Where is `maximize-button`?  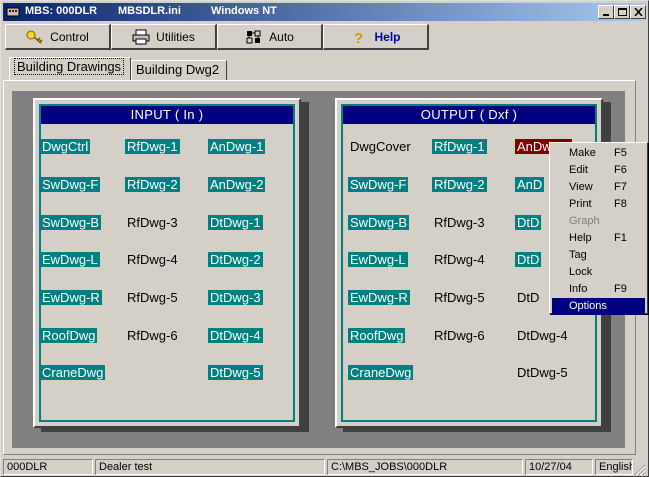
maximize-button is located at coordinates (622, 12).